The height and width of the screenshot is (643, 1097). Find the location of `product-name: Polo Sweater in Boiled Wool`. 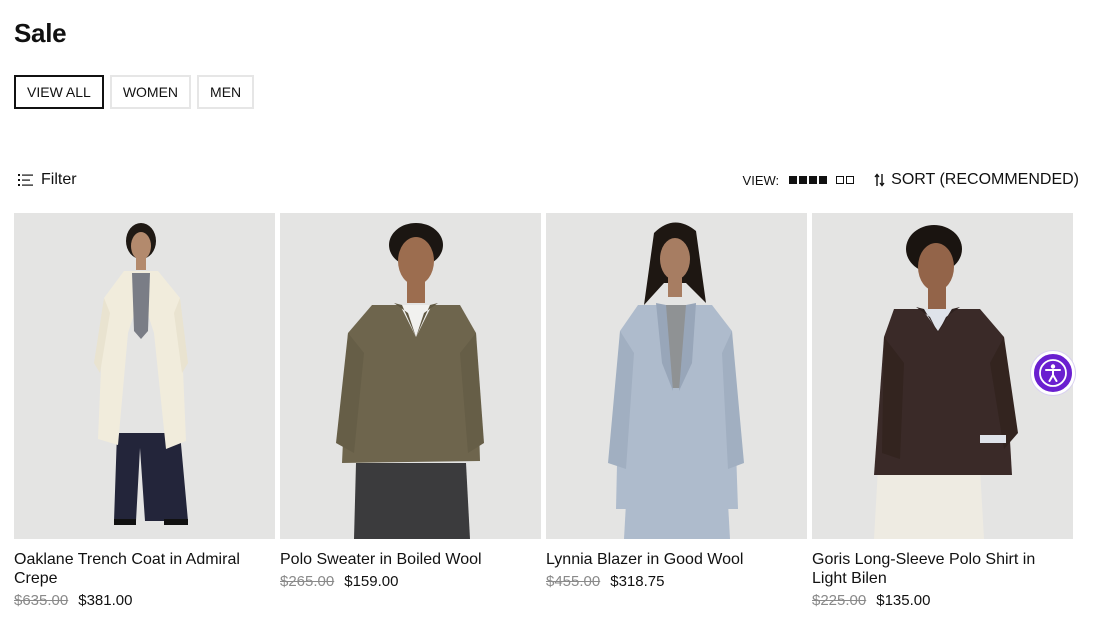

product-name: Polo Sweater in Boiled Wool is located at coordinates (410, 559).